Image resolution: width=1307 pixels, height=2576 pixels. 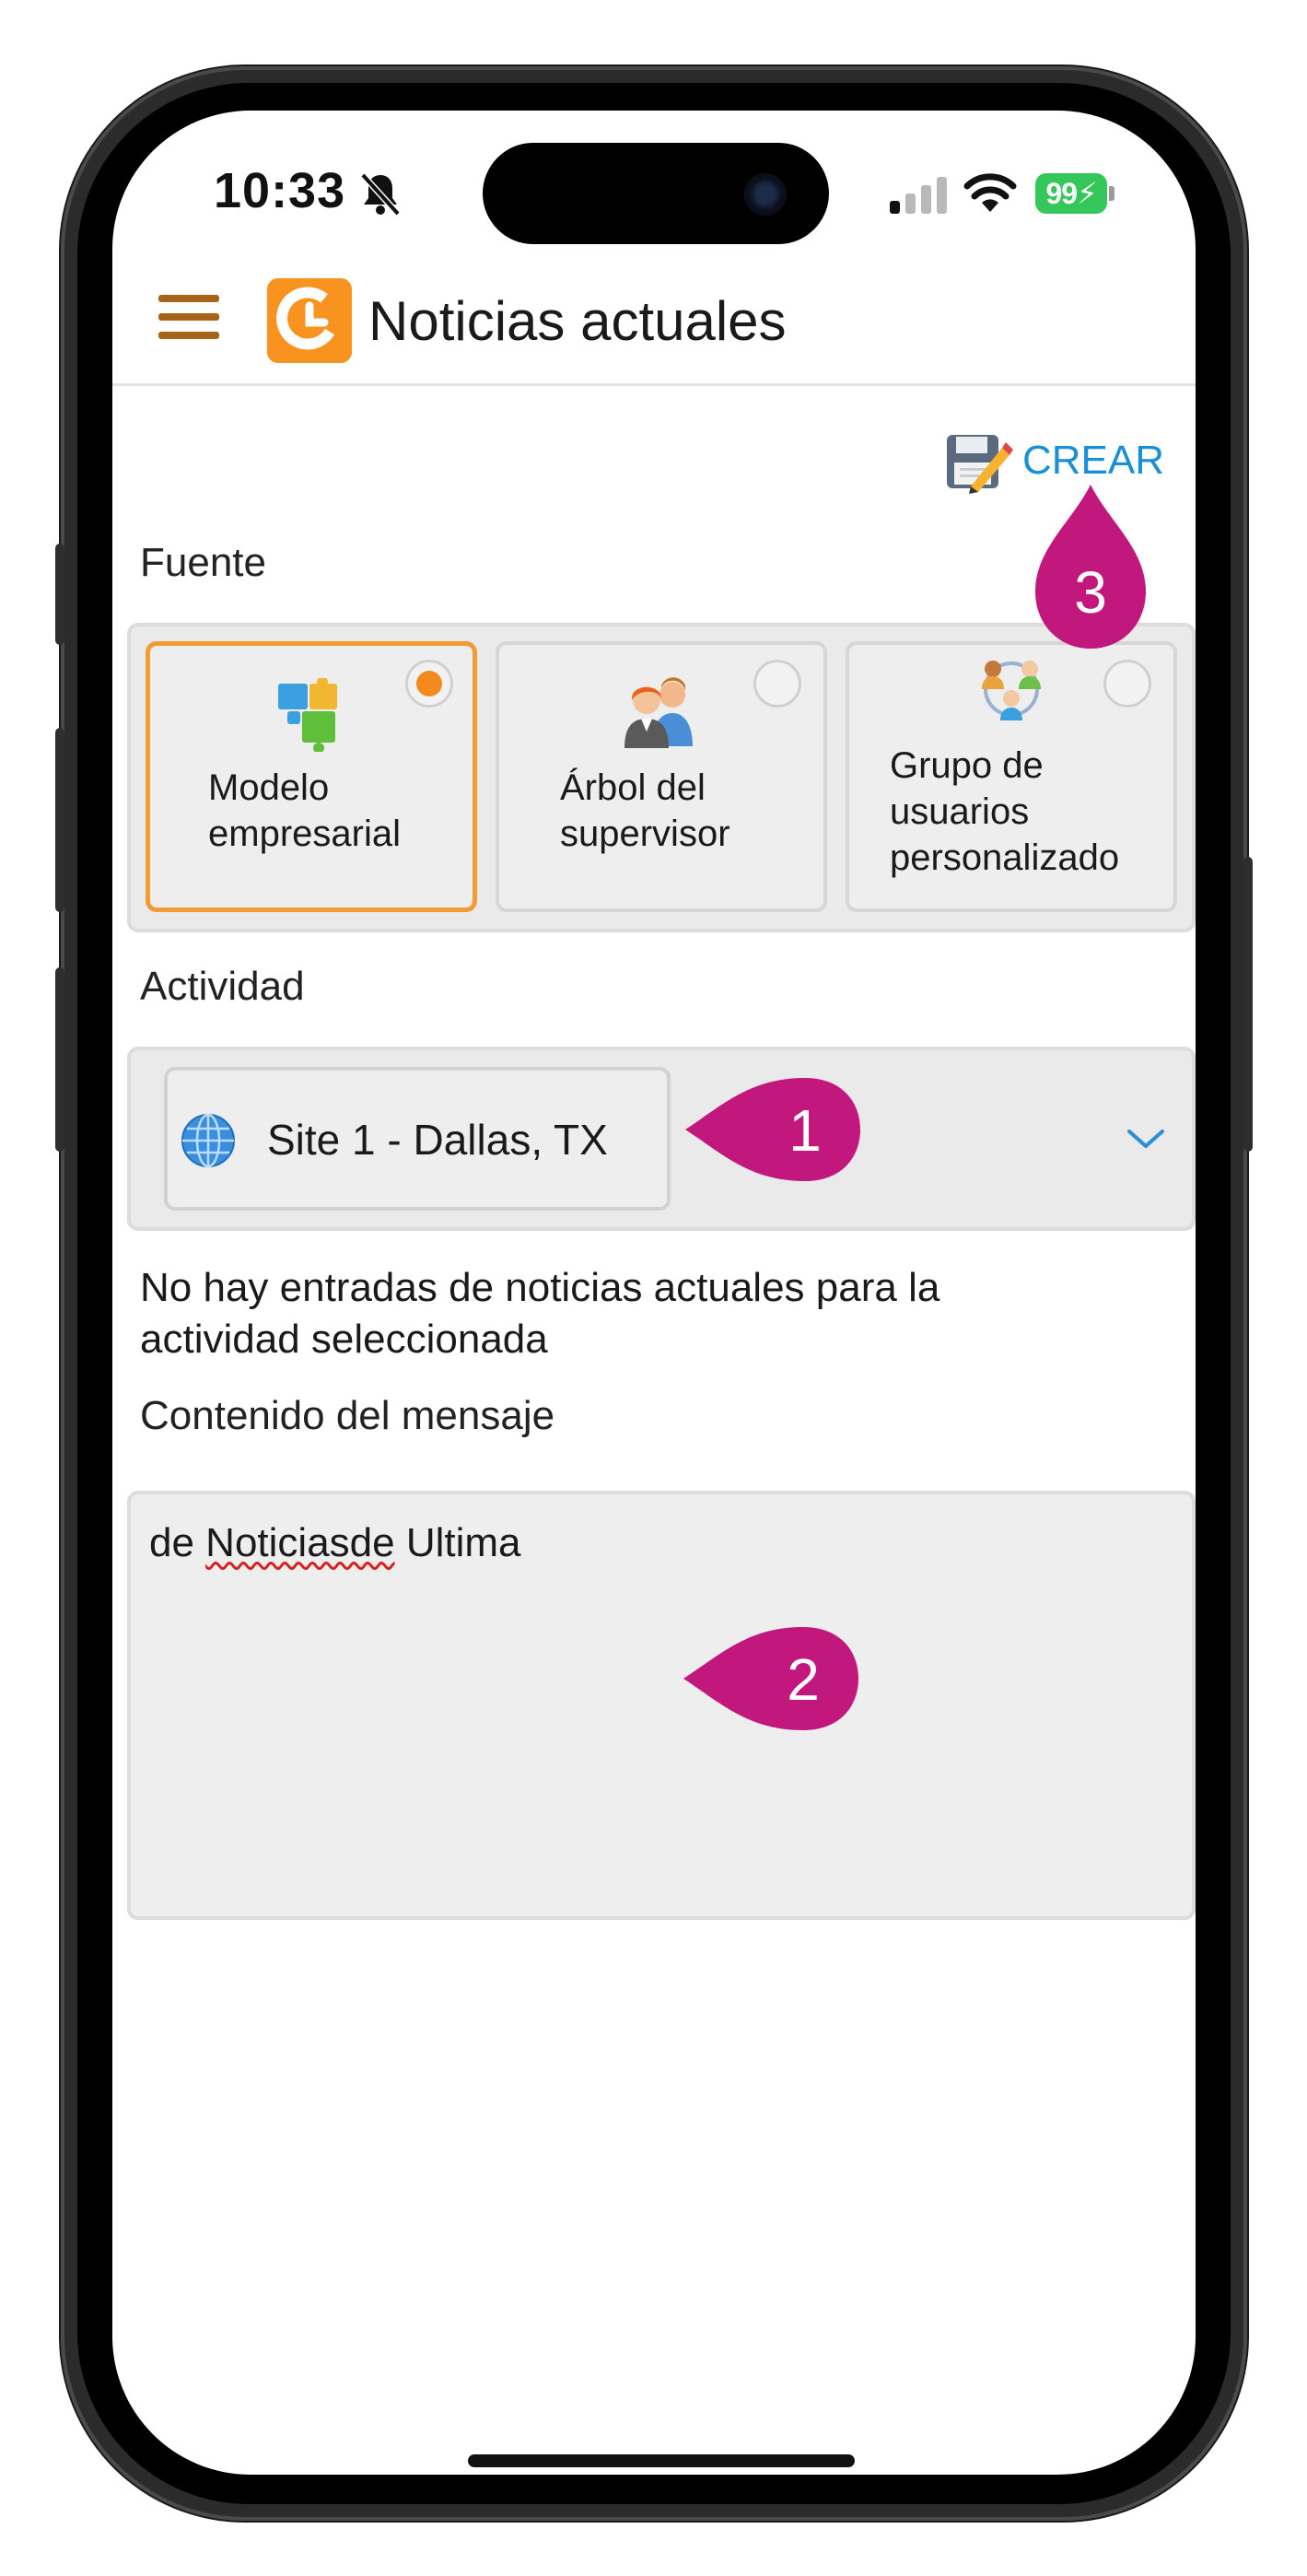 What do you see at coordinates (980, 464) in the screenshot?
I see `save-edit-icon` at bounding box center [980, 464].